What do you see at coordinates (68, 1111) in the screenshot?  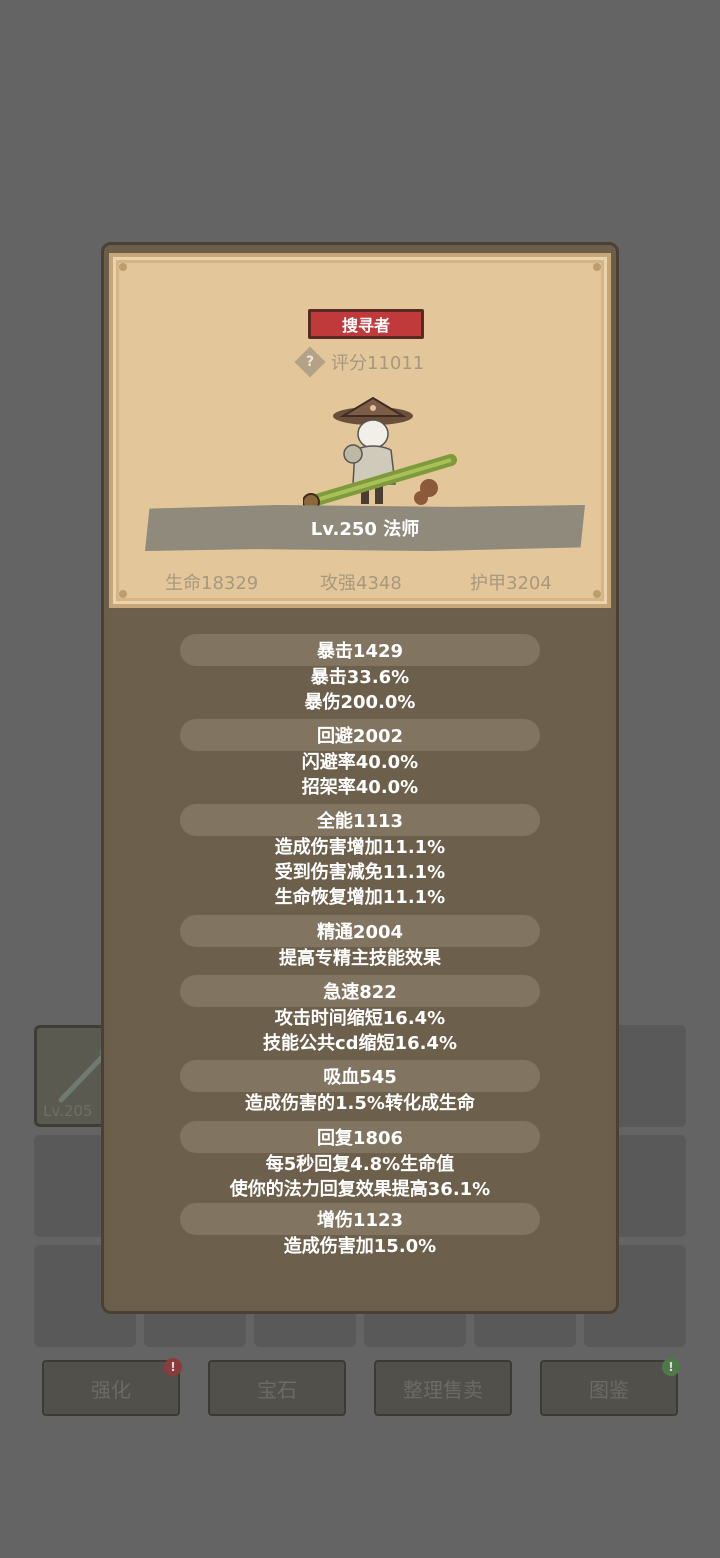 I see `slot-level-label: Lv.205` at bounding box center [68, 1111].